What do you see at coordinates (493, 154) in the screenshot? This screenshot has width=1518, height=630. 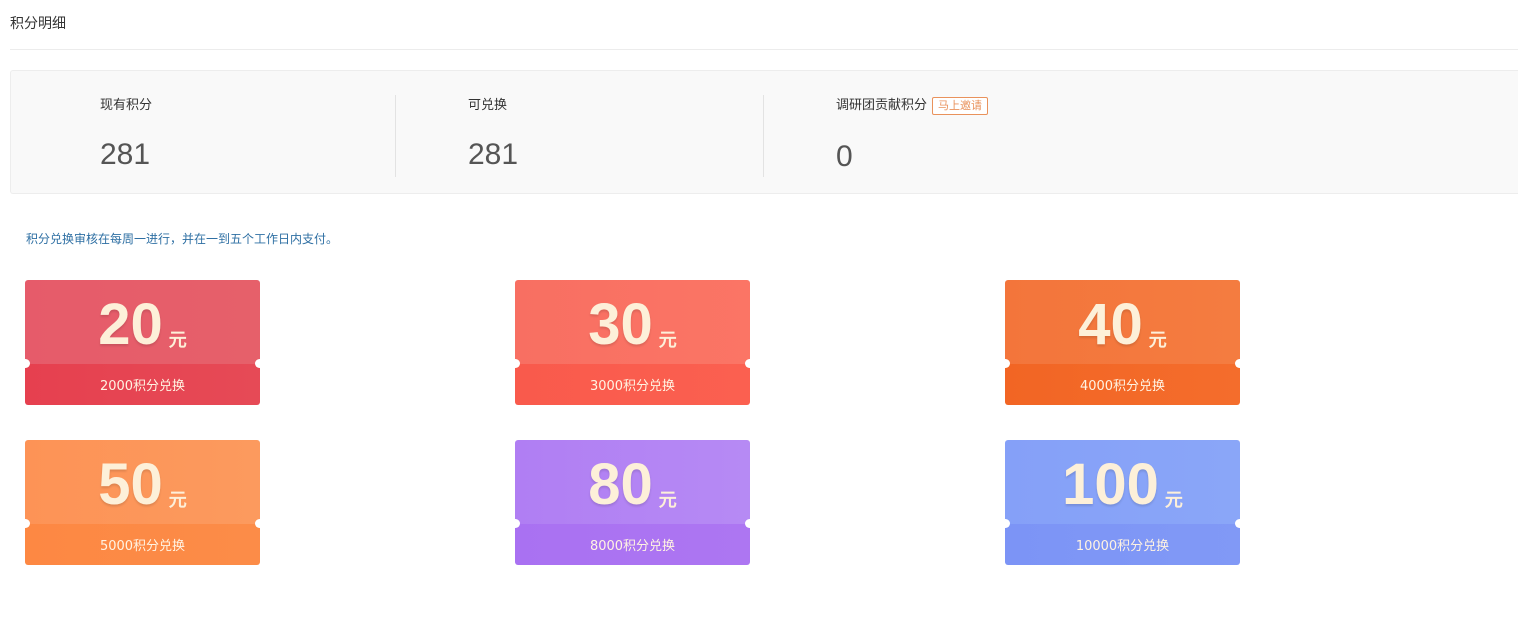 I see `exchangeable-points-value: 281` at bounding box center [493, 154].